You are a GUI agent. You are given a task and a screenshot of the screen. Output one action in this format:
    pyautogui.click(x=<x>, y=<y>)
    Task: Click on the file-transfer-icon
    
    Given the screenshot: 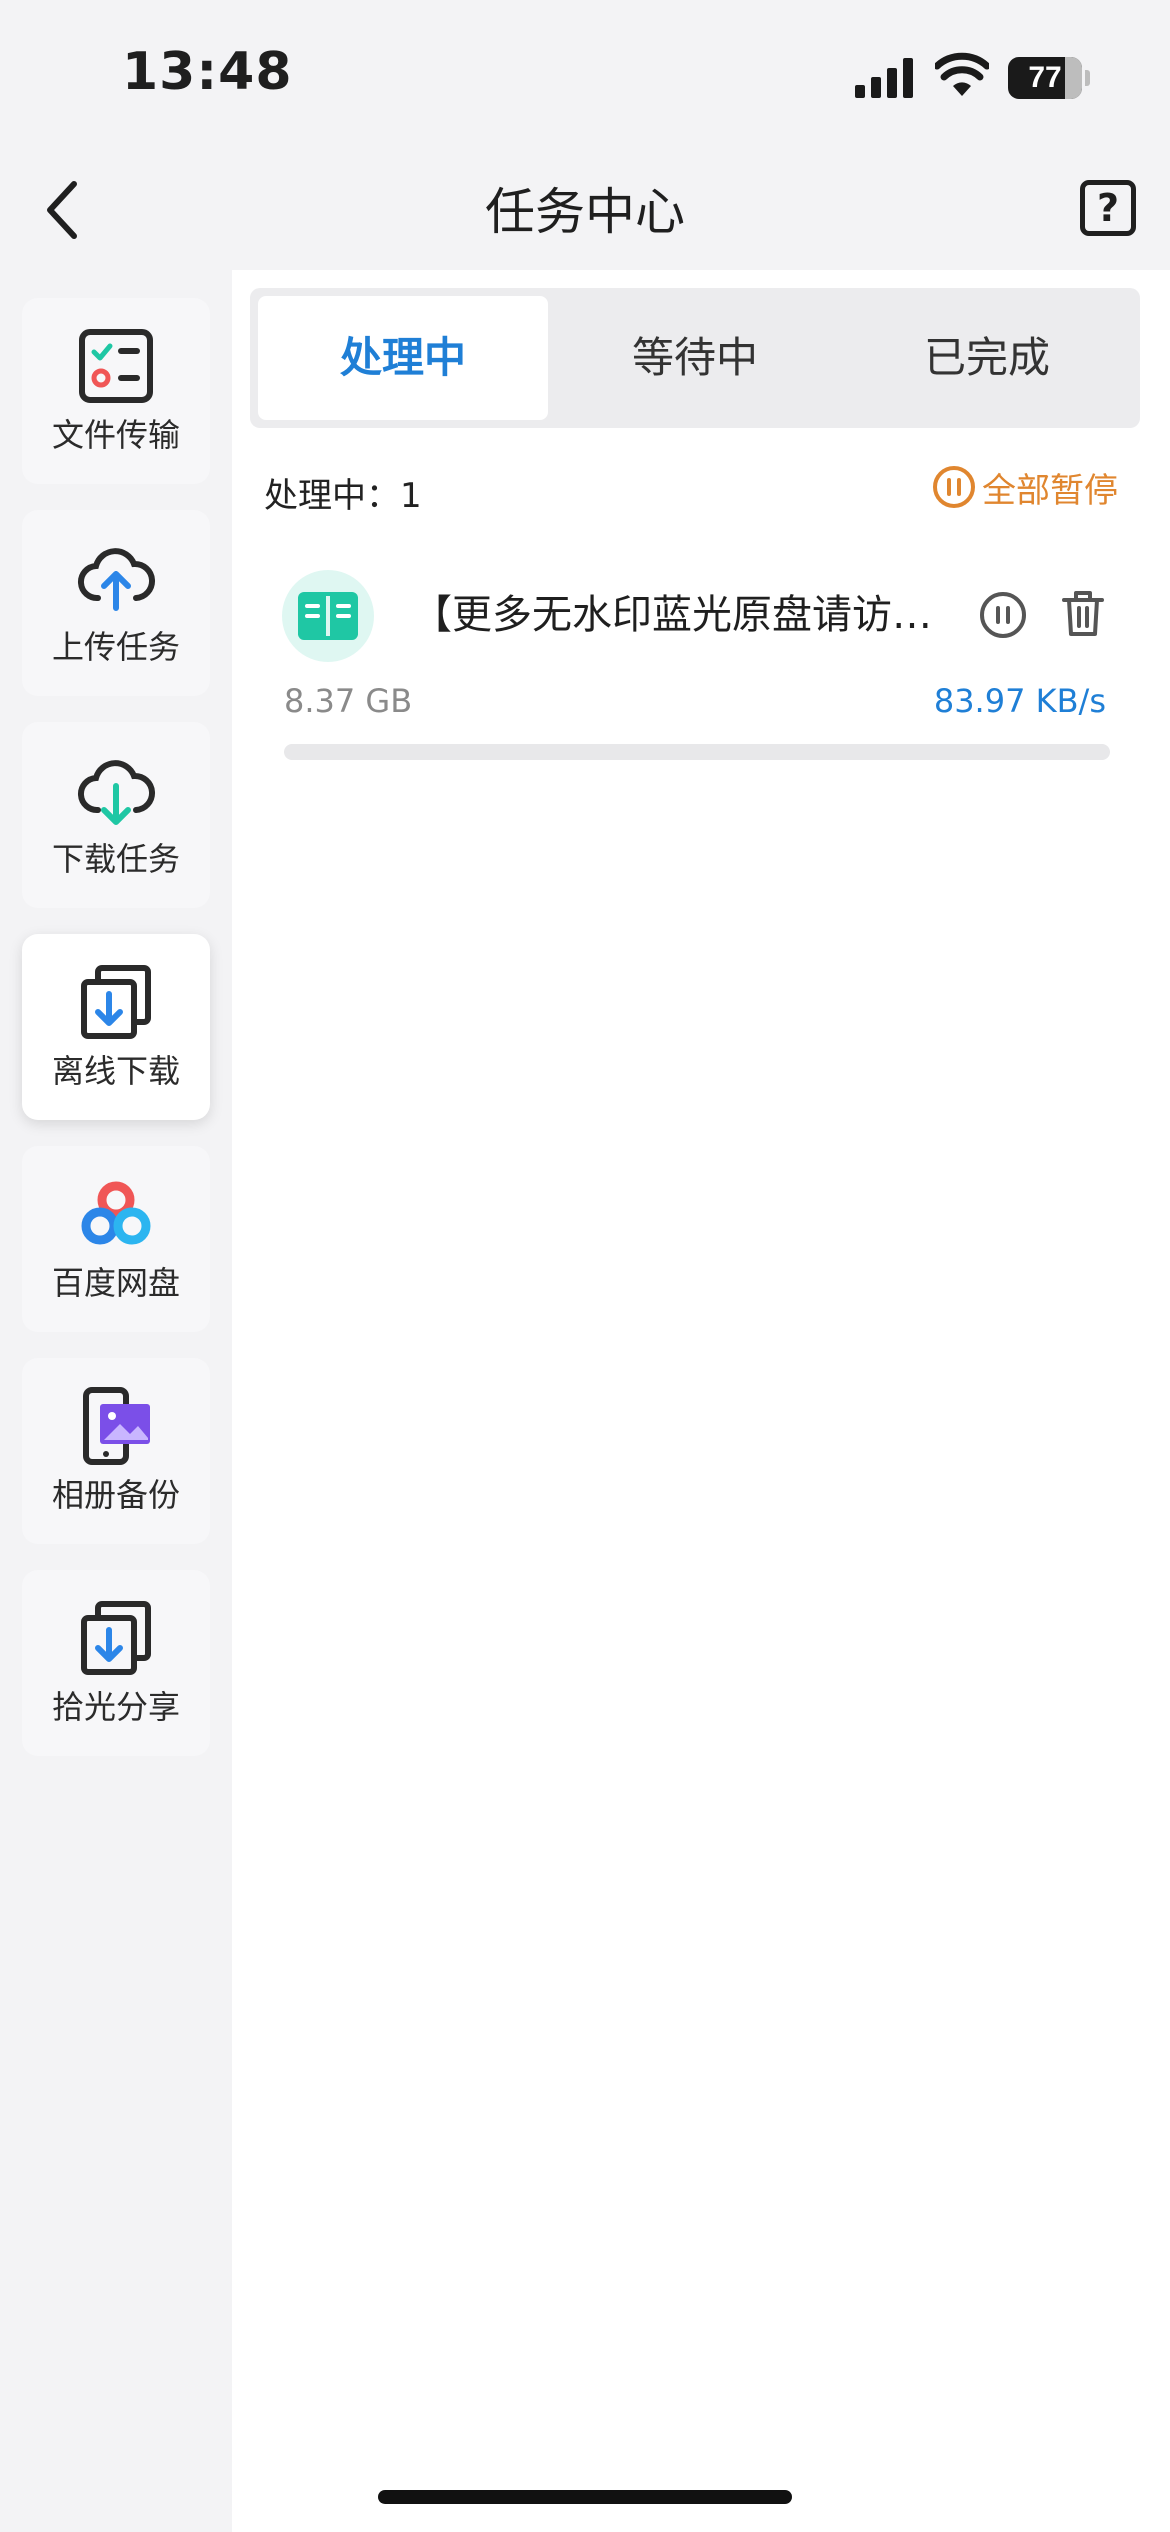 What is the action you would take?
    pyautogui.click(x=116, y=366)
    